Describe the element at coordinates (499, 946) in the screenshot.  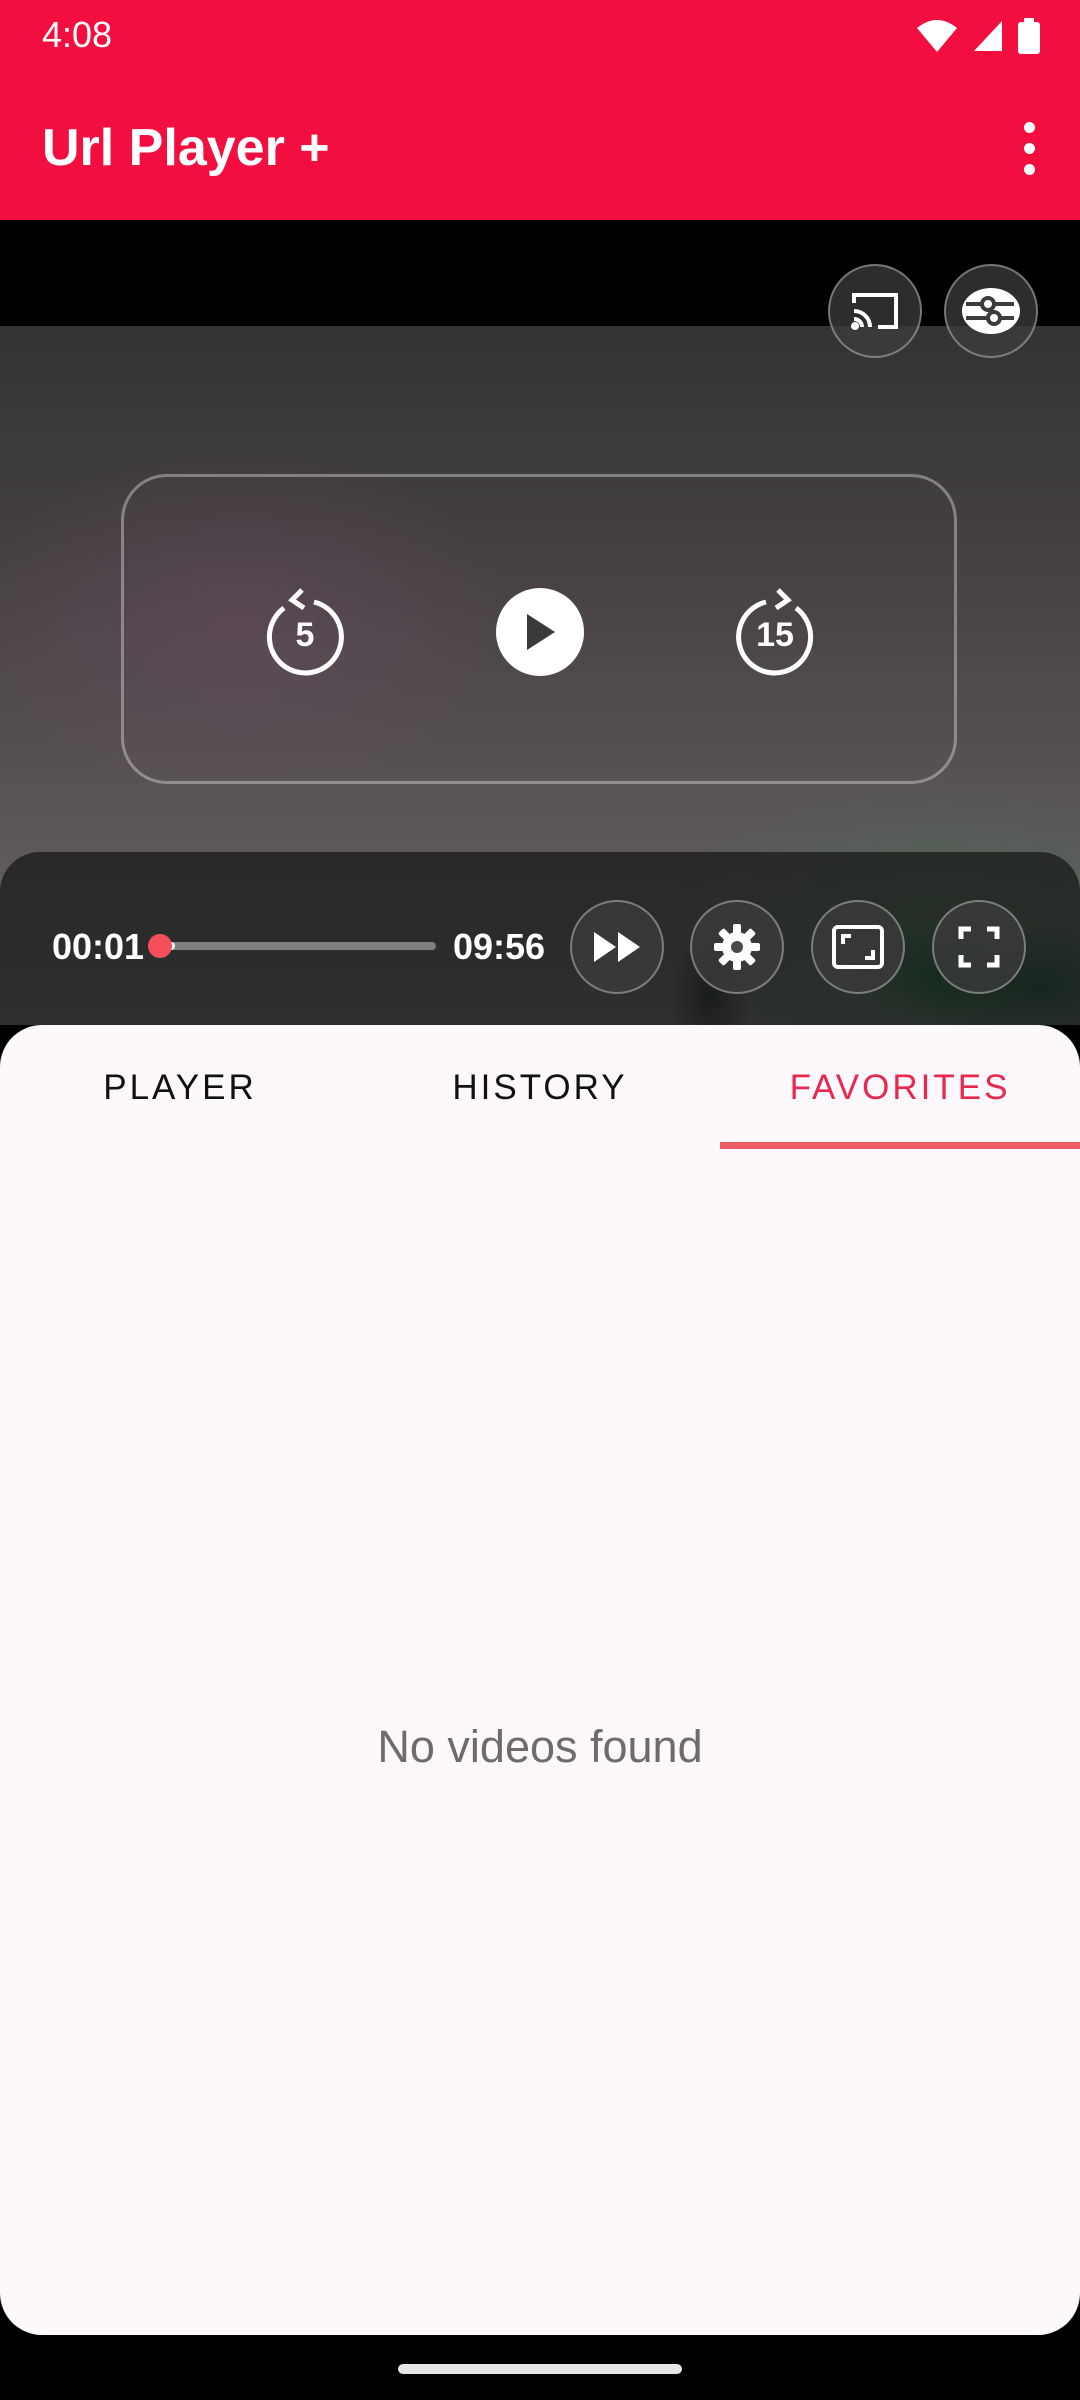
I see `duration: 09:56` at that location.